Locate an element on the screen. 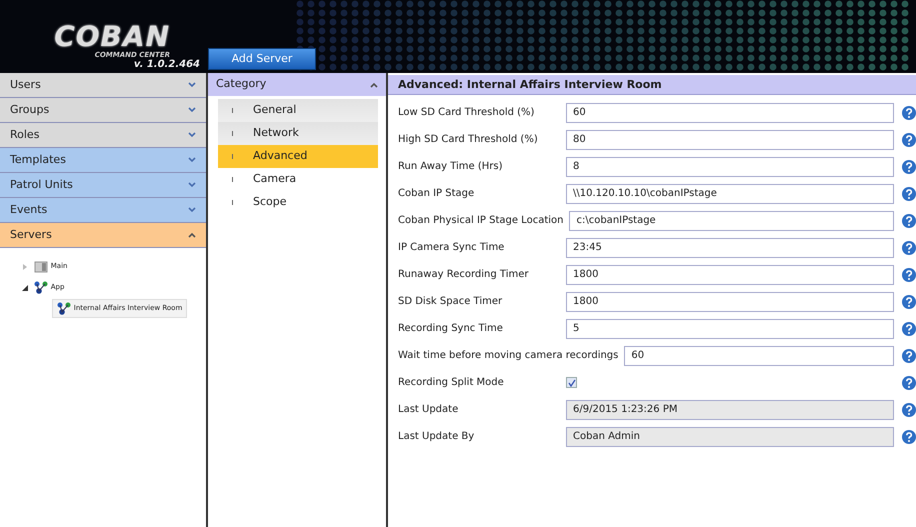 The image size is (916, 527). section-label: Roles is located at coordinates (25, 134).